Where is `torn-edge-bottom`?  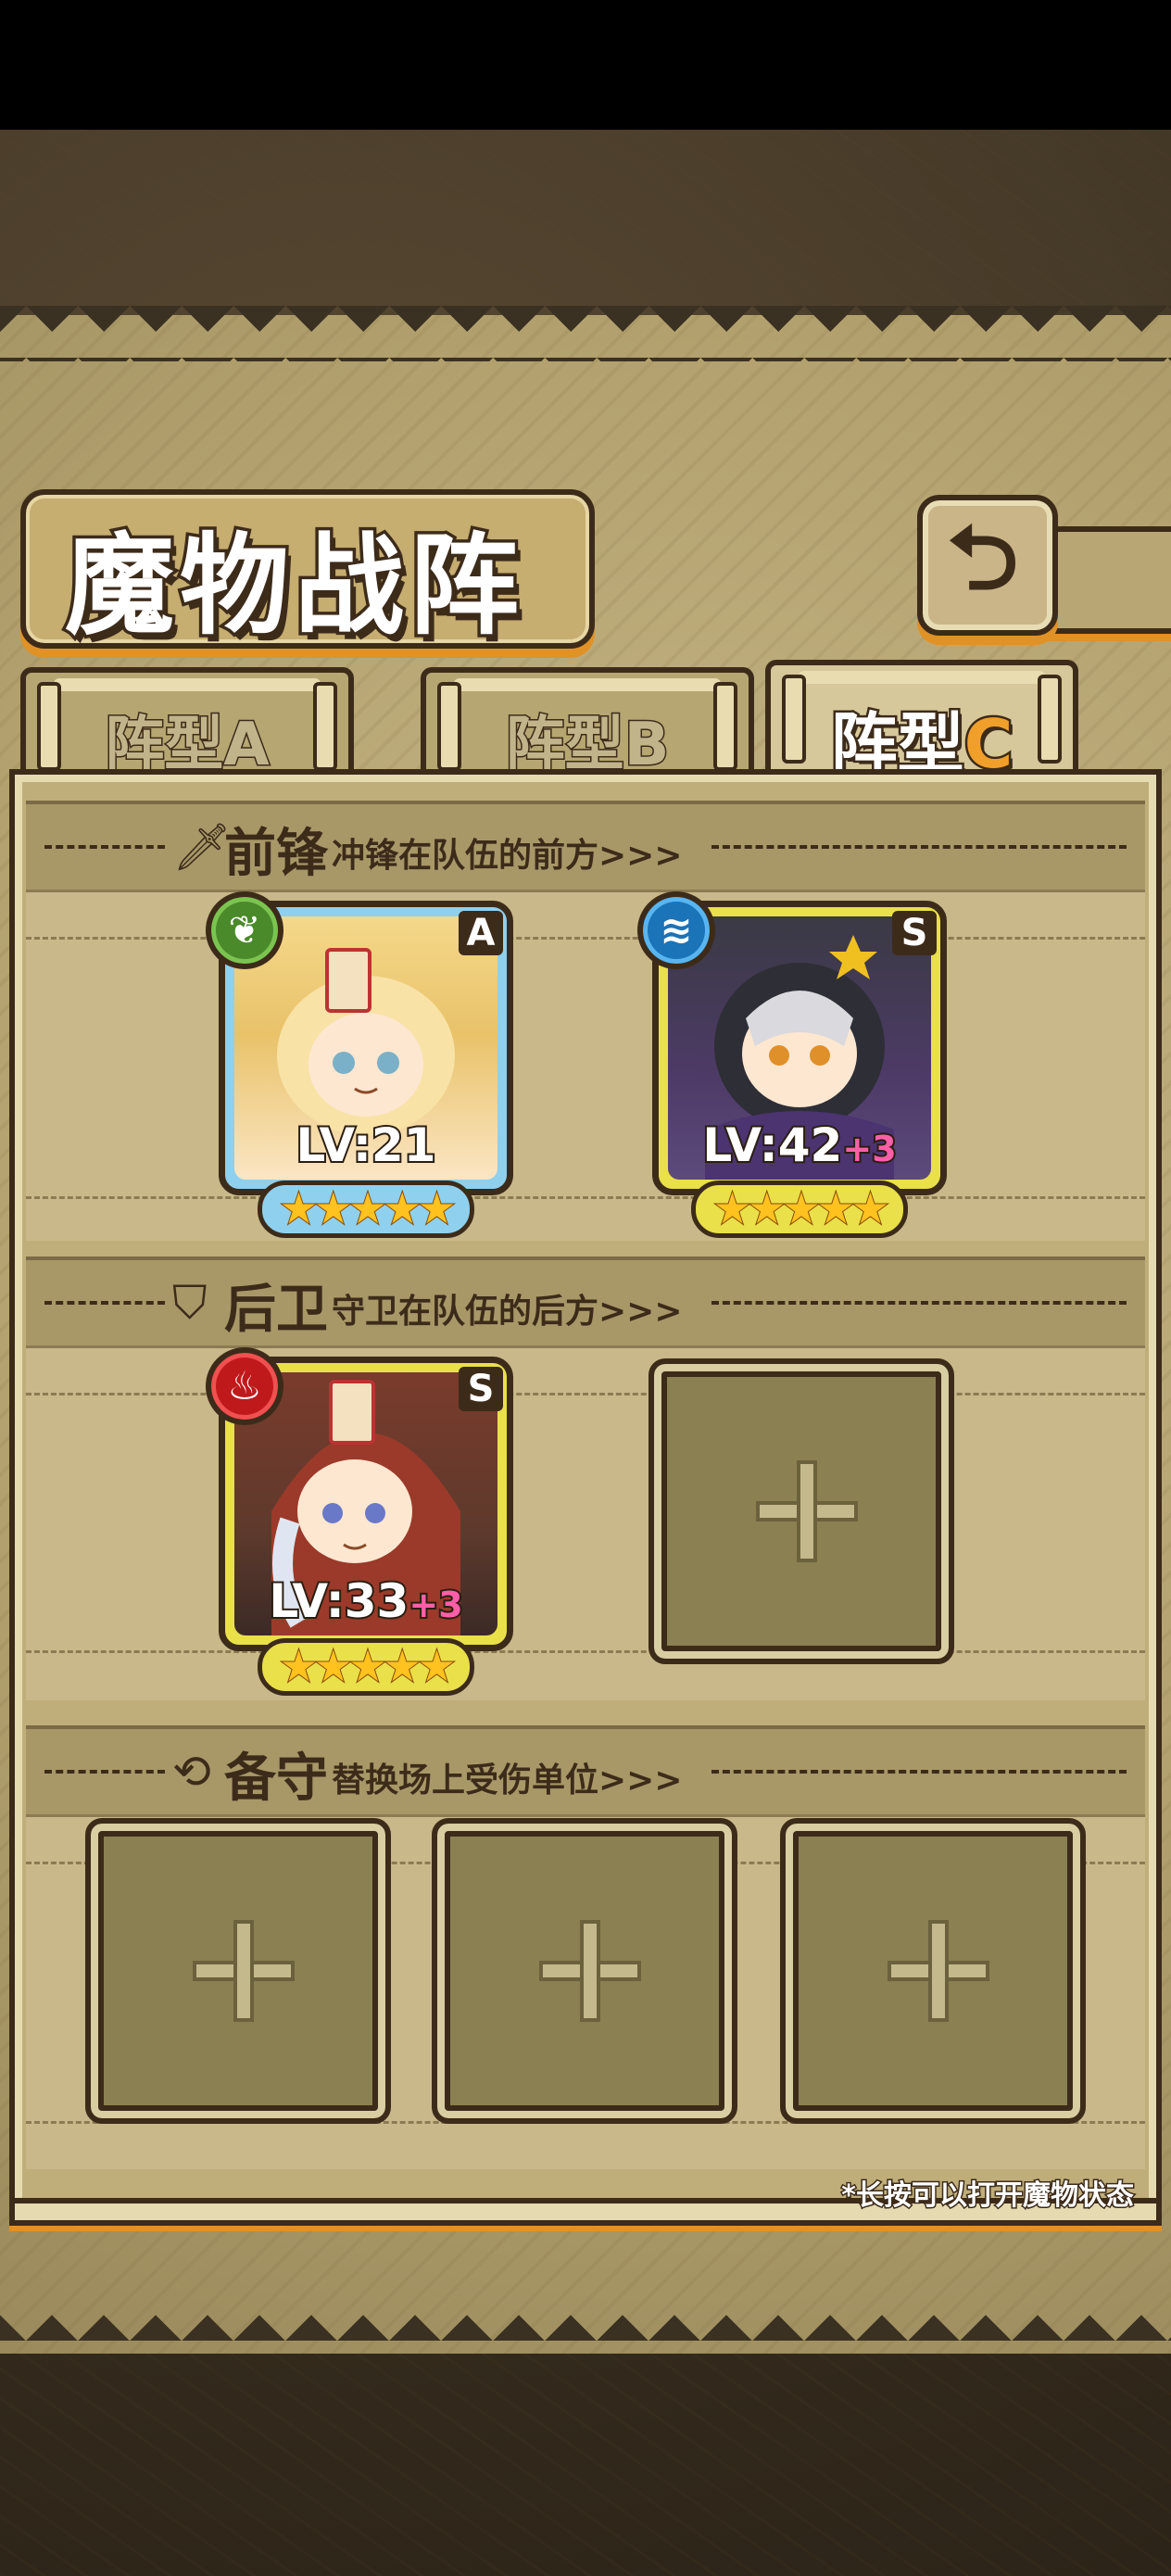
torn-edge-bottom is located at coordinates (585, 2316).